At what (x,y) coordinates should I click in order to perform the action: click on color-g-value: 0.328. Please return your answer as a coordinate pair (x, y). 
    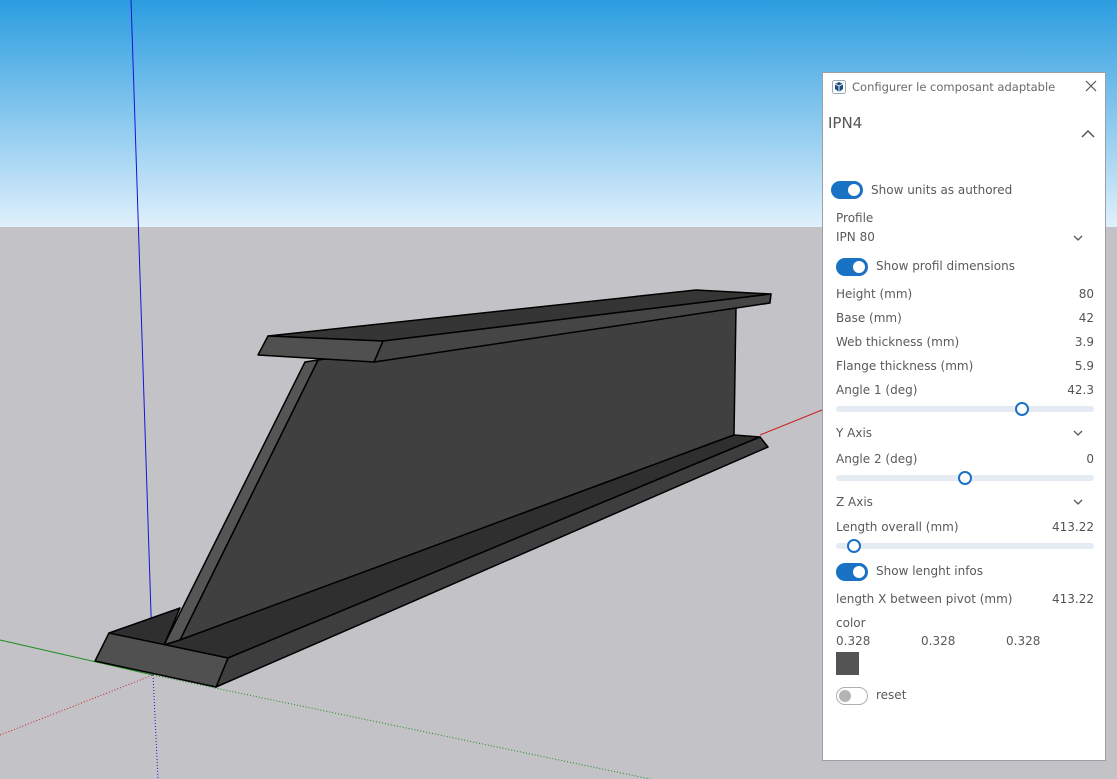
    Looking at the image, I should click on (938, 641).